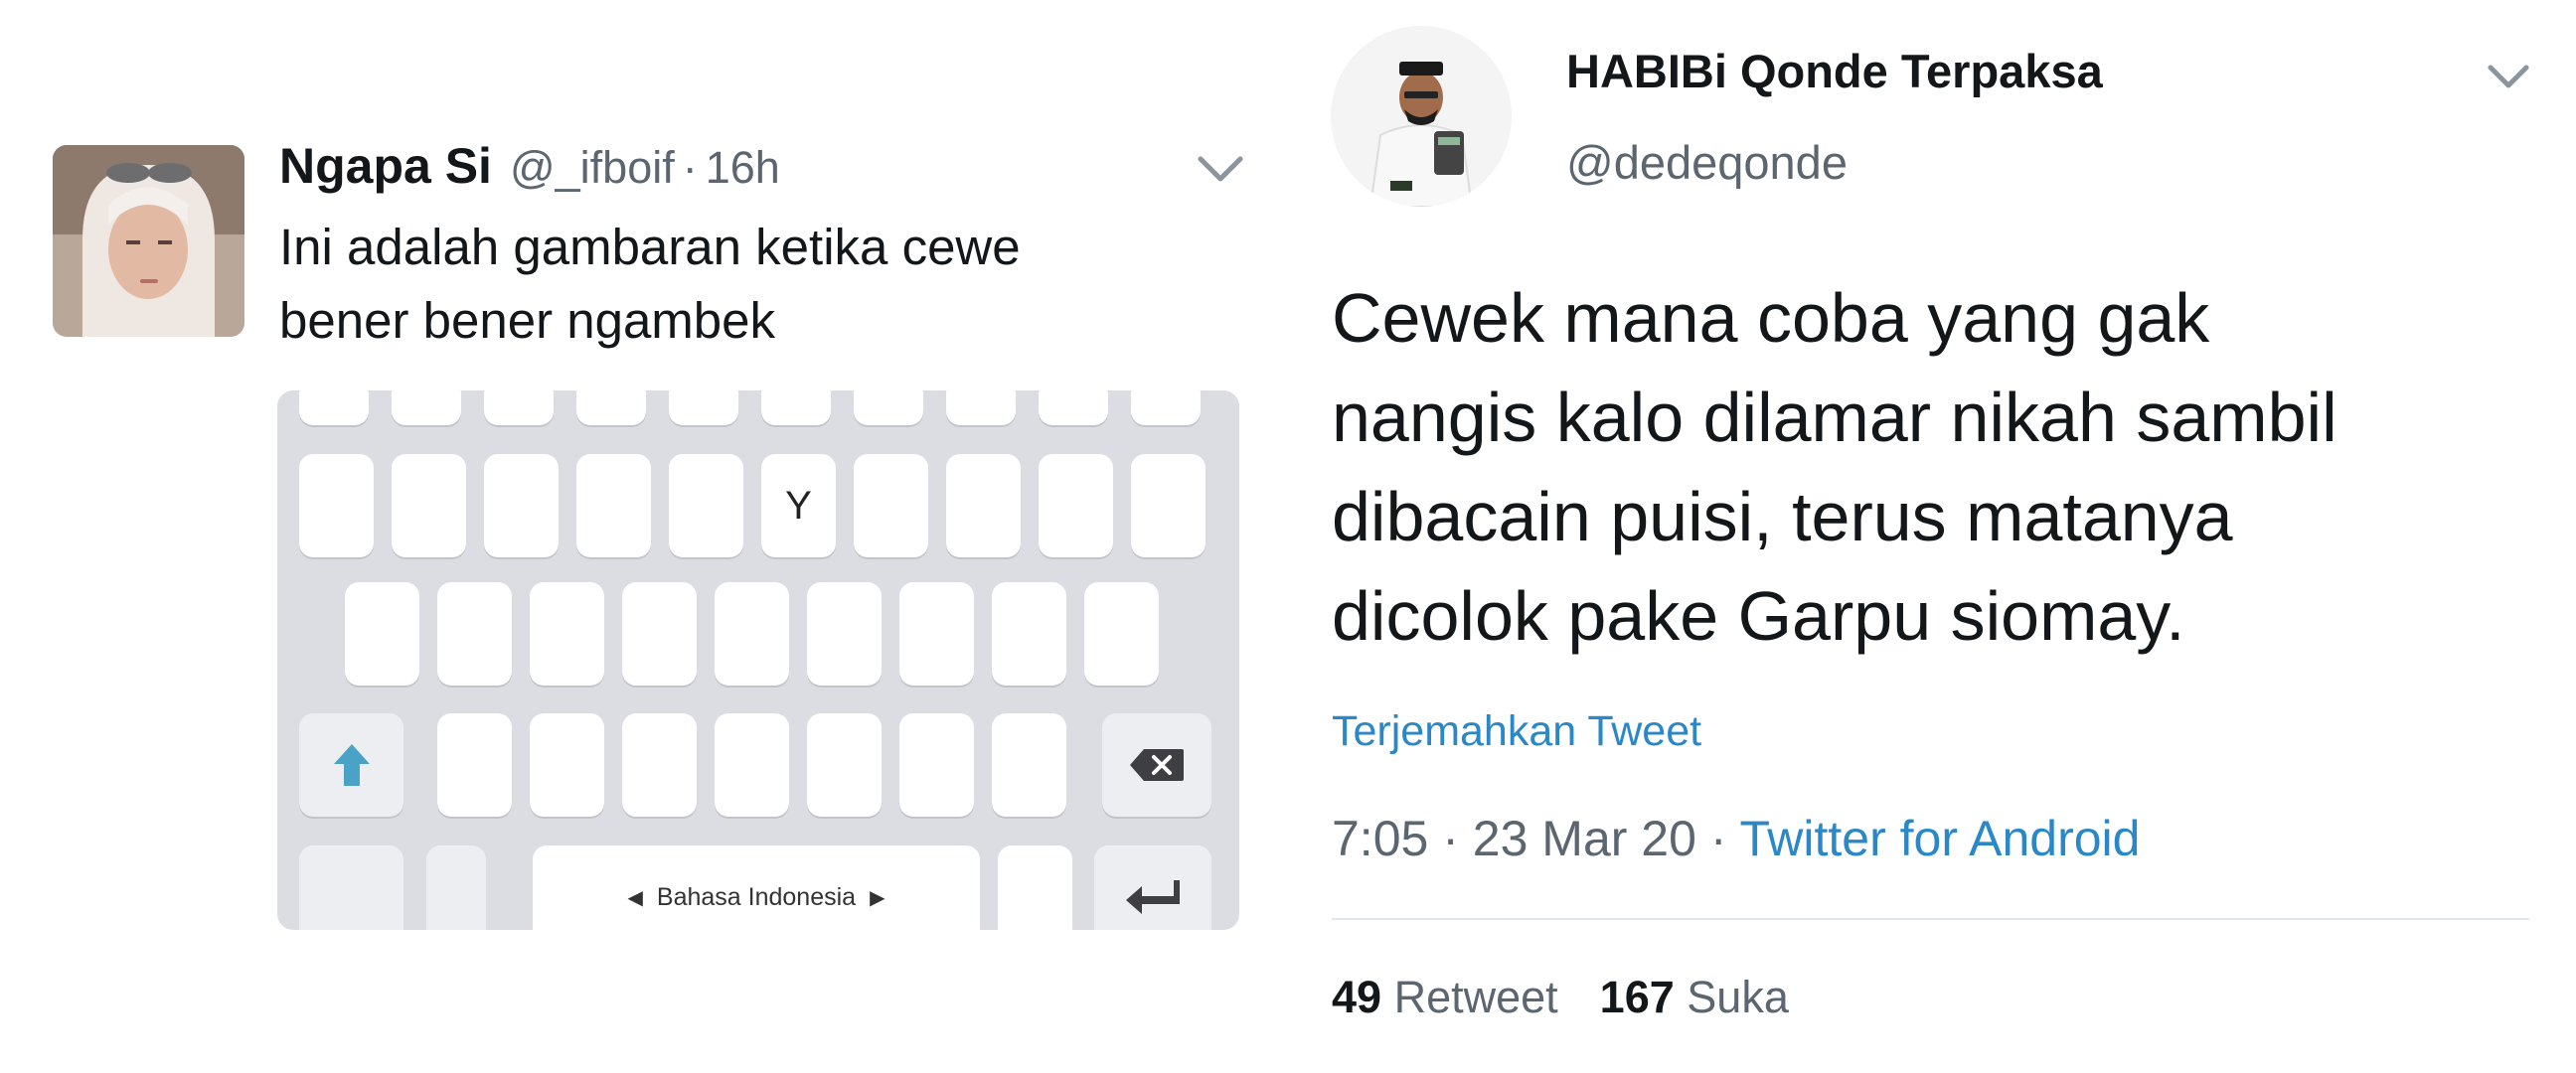  What do you see at coordinates (385, 166) in the screenshot?
I see `author-name: Ngapa Si` at bounding box center [385, 166].